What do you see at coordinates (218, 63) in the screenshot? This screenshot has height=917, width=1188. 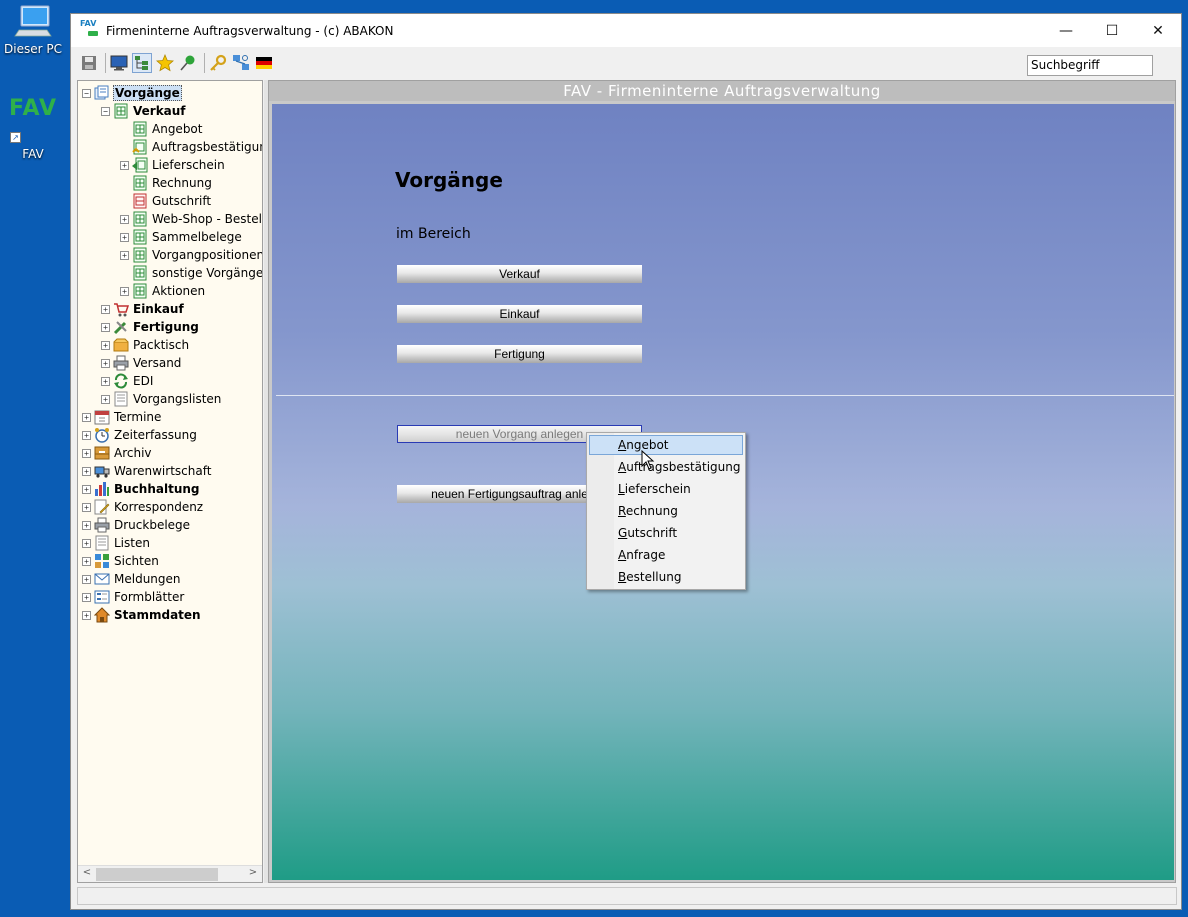 I see `key-icon` at bounding box center [218, 63].